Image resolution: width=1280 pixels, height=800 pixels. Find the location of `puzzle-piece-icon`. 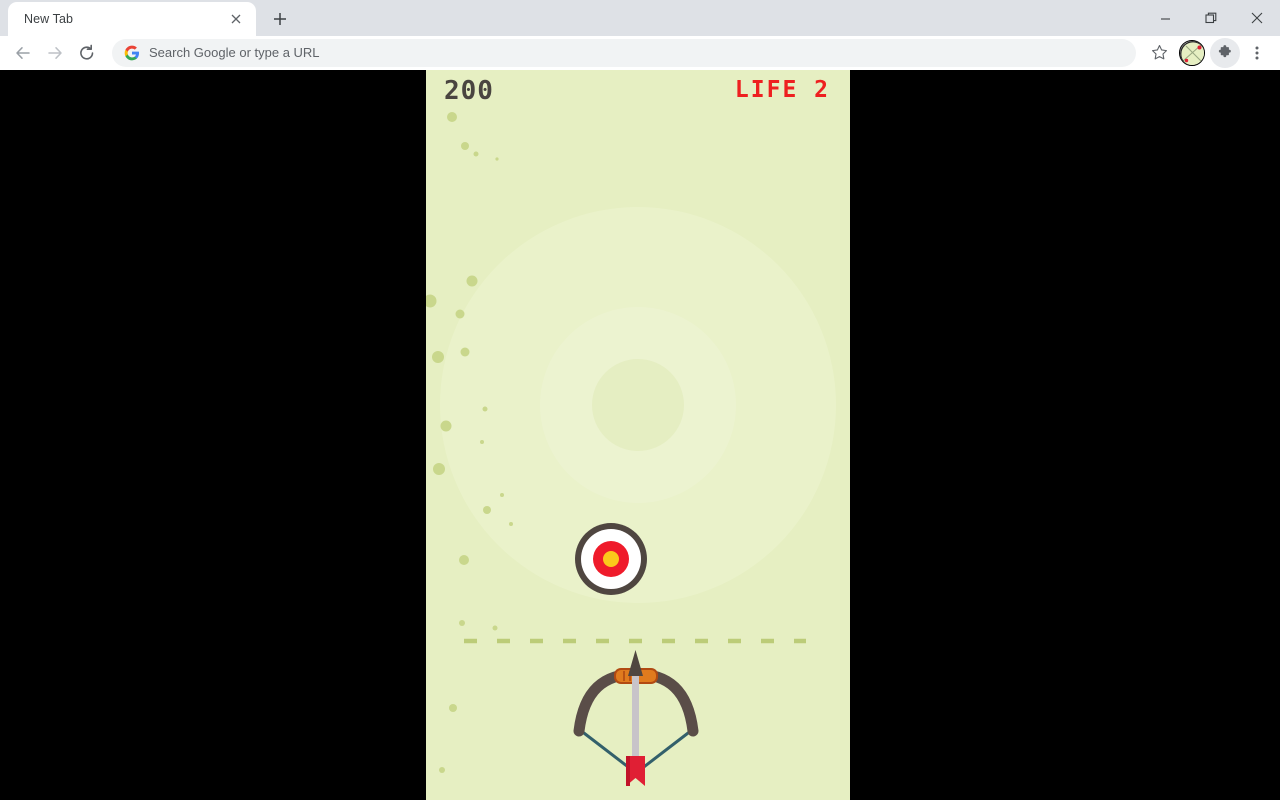

puzzle-piece-icon is located at coordinates (1225, 52).